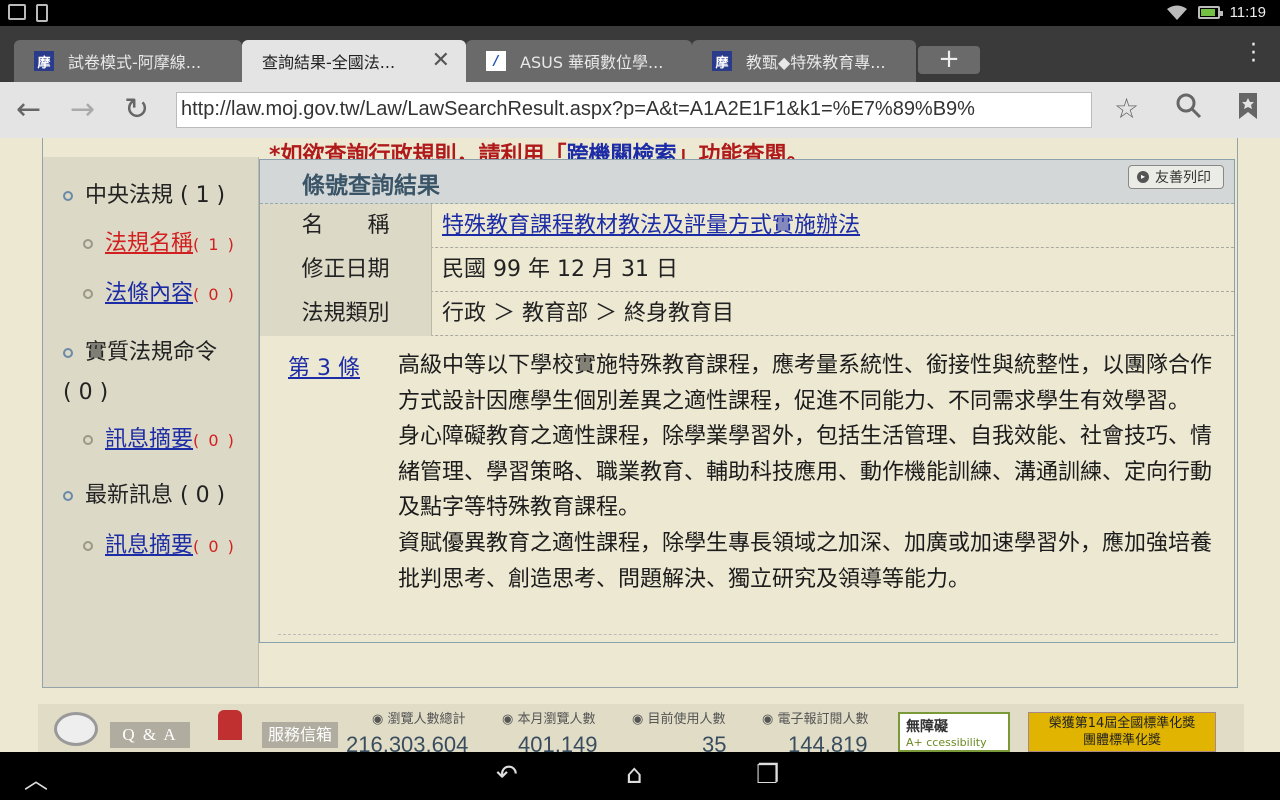  Describe the element at coordinates (371, 186) in the screenshot. I see `result-title: 條號查詢結果` at that location.